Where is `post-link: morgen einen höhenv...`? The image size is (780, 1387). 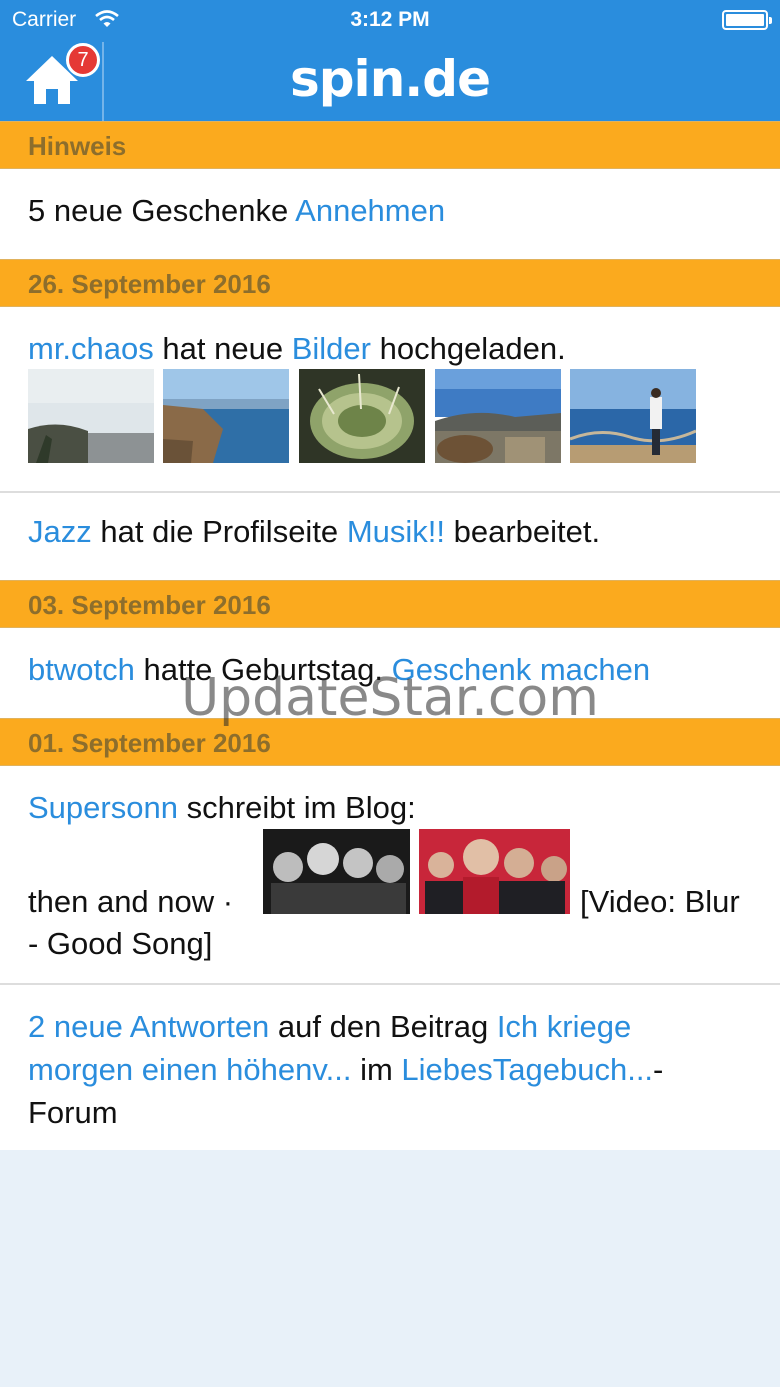
post-link: morgen einen höhenv... is located at coordinates (189, 1069).